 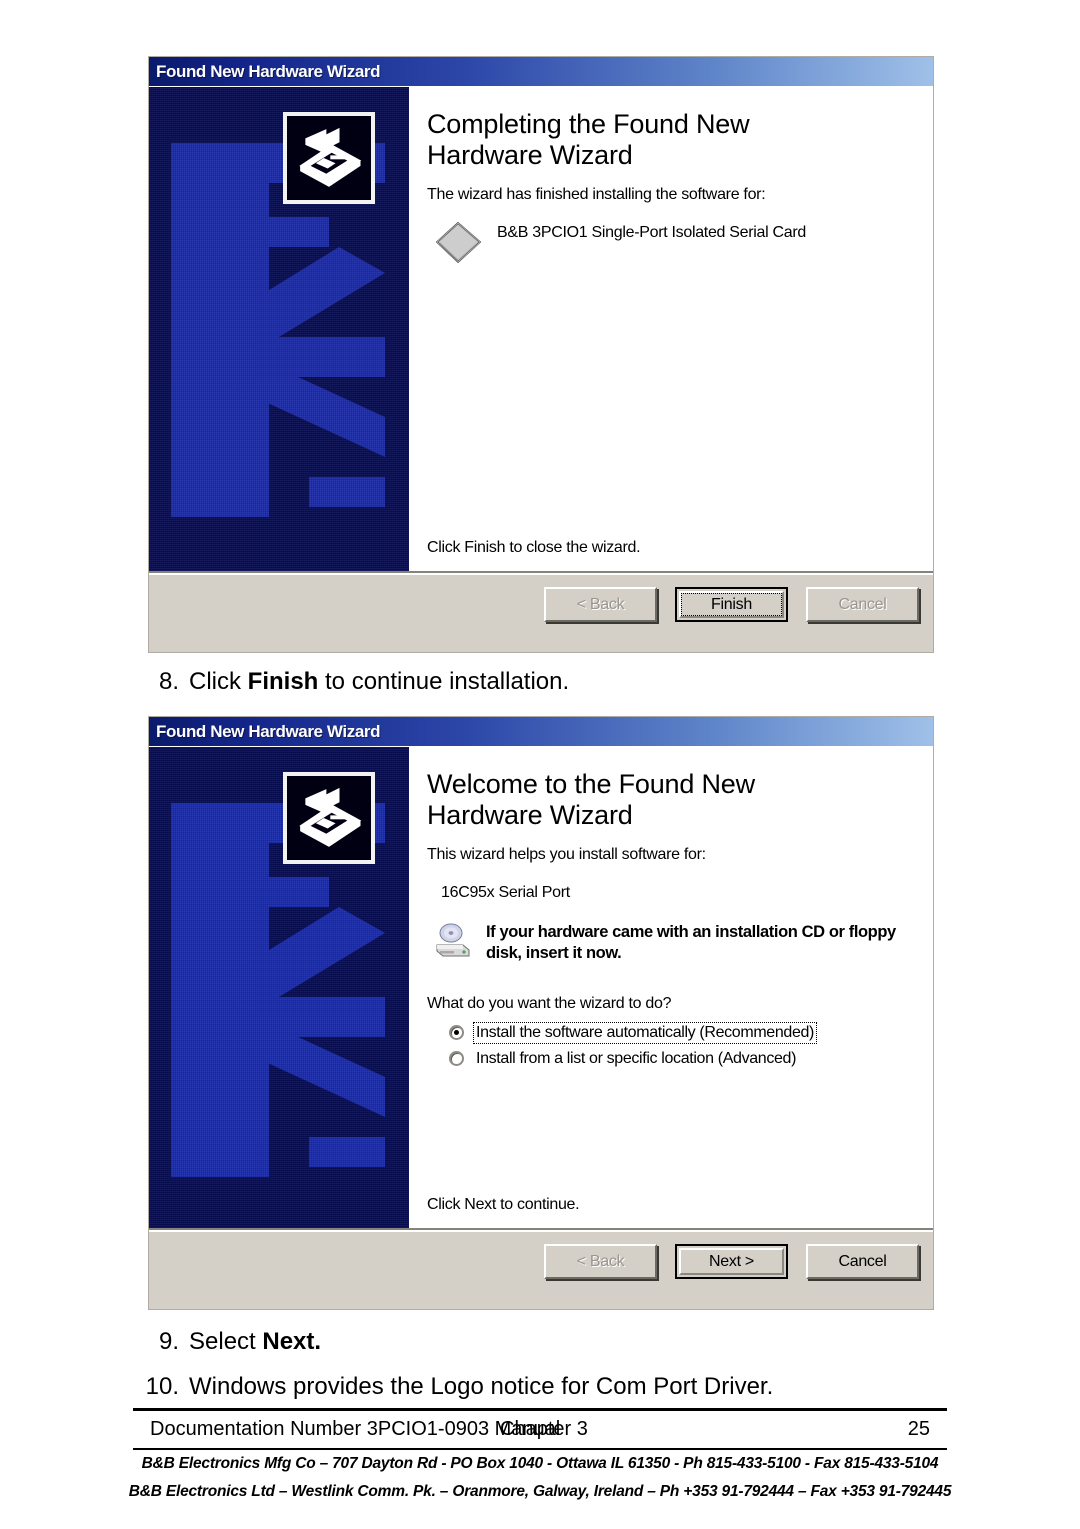 I want to click on step-9: 9. Select Next., so click(x=232, y=1342).